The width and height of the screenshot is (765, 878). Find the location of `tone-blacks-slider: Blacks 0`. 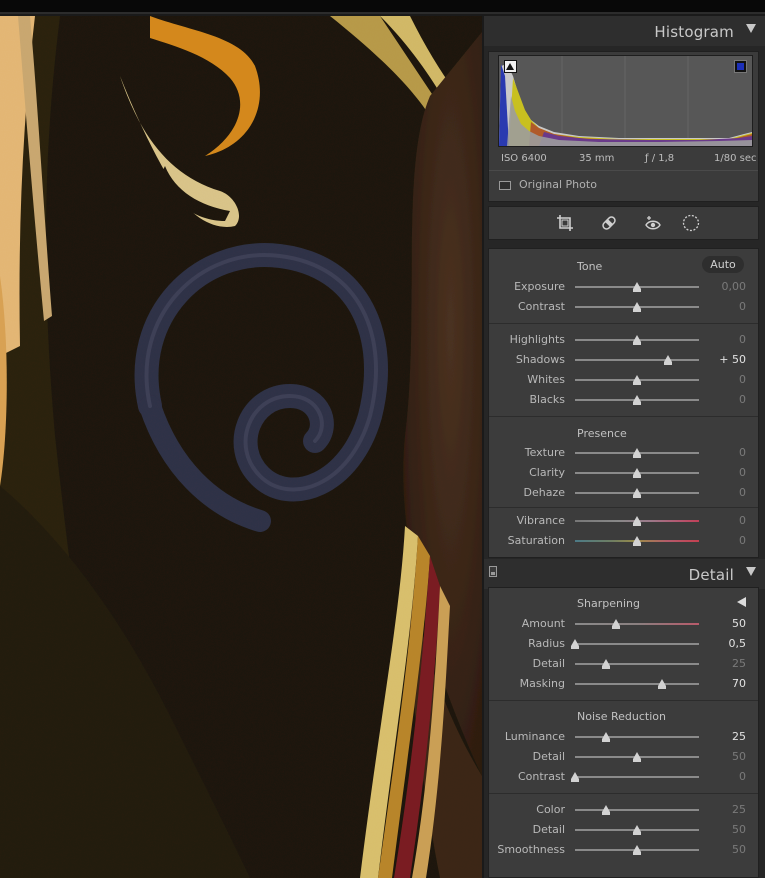

tone-blacks-slider: Blacks 0 is located at coordinates (623, 400).